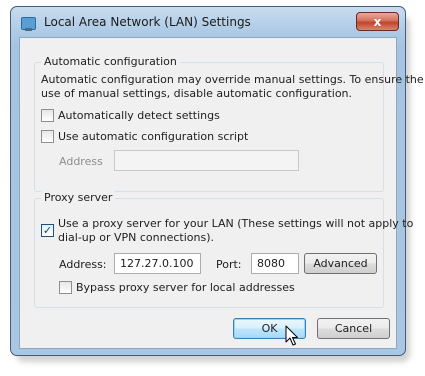 Image resolution: width=425 pixels, height=376 pixels. I want to click on proxy-address-label: Address:, so click(83, 264).